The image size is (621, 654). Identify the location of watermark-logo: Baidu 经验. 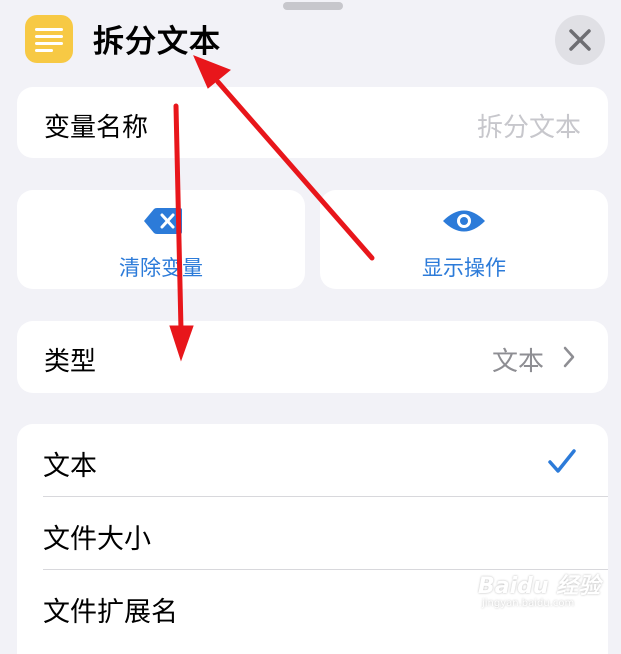
(539, 586).